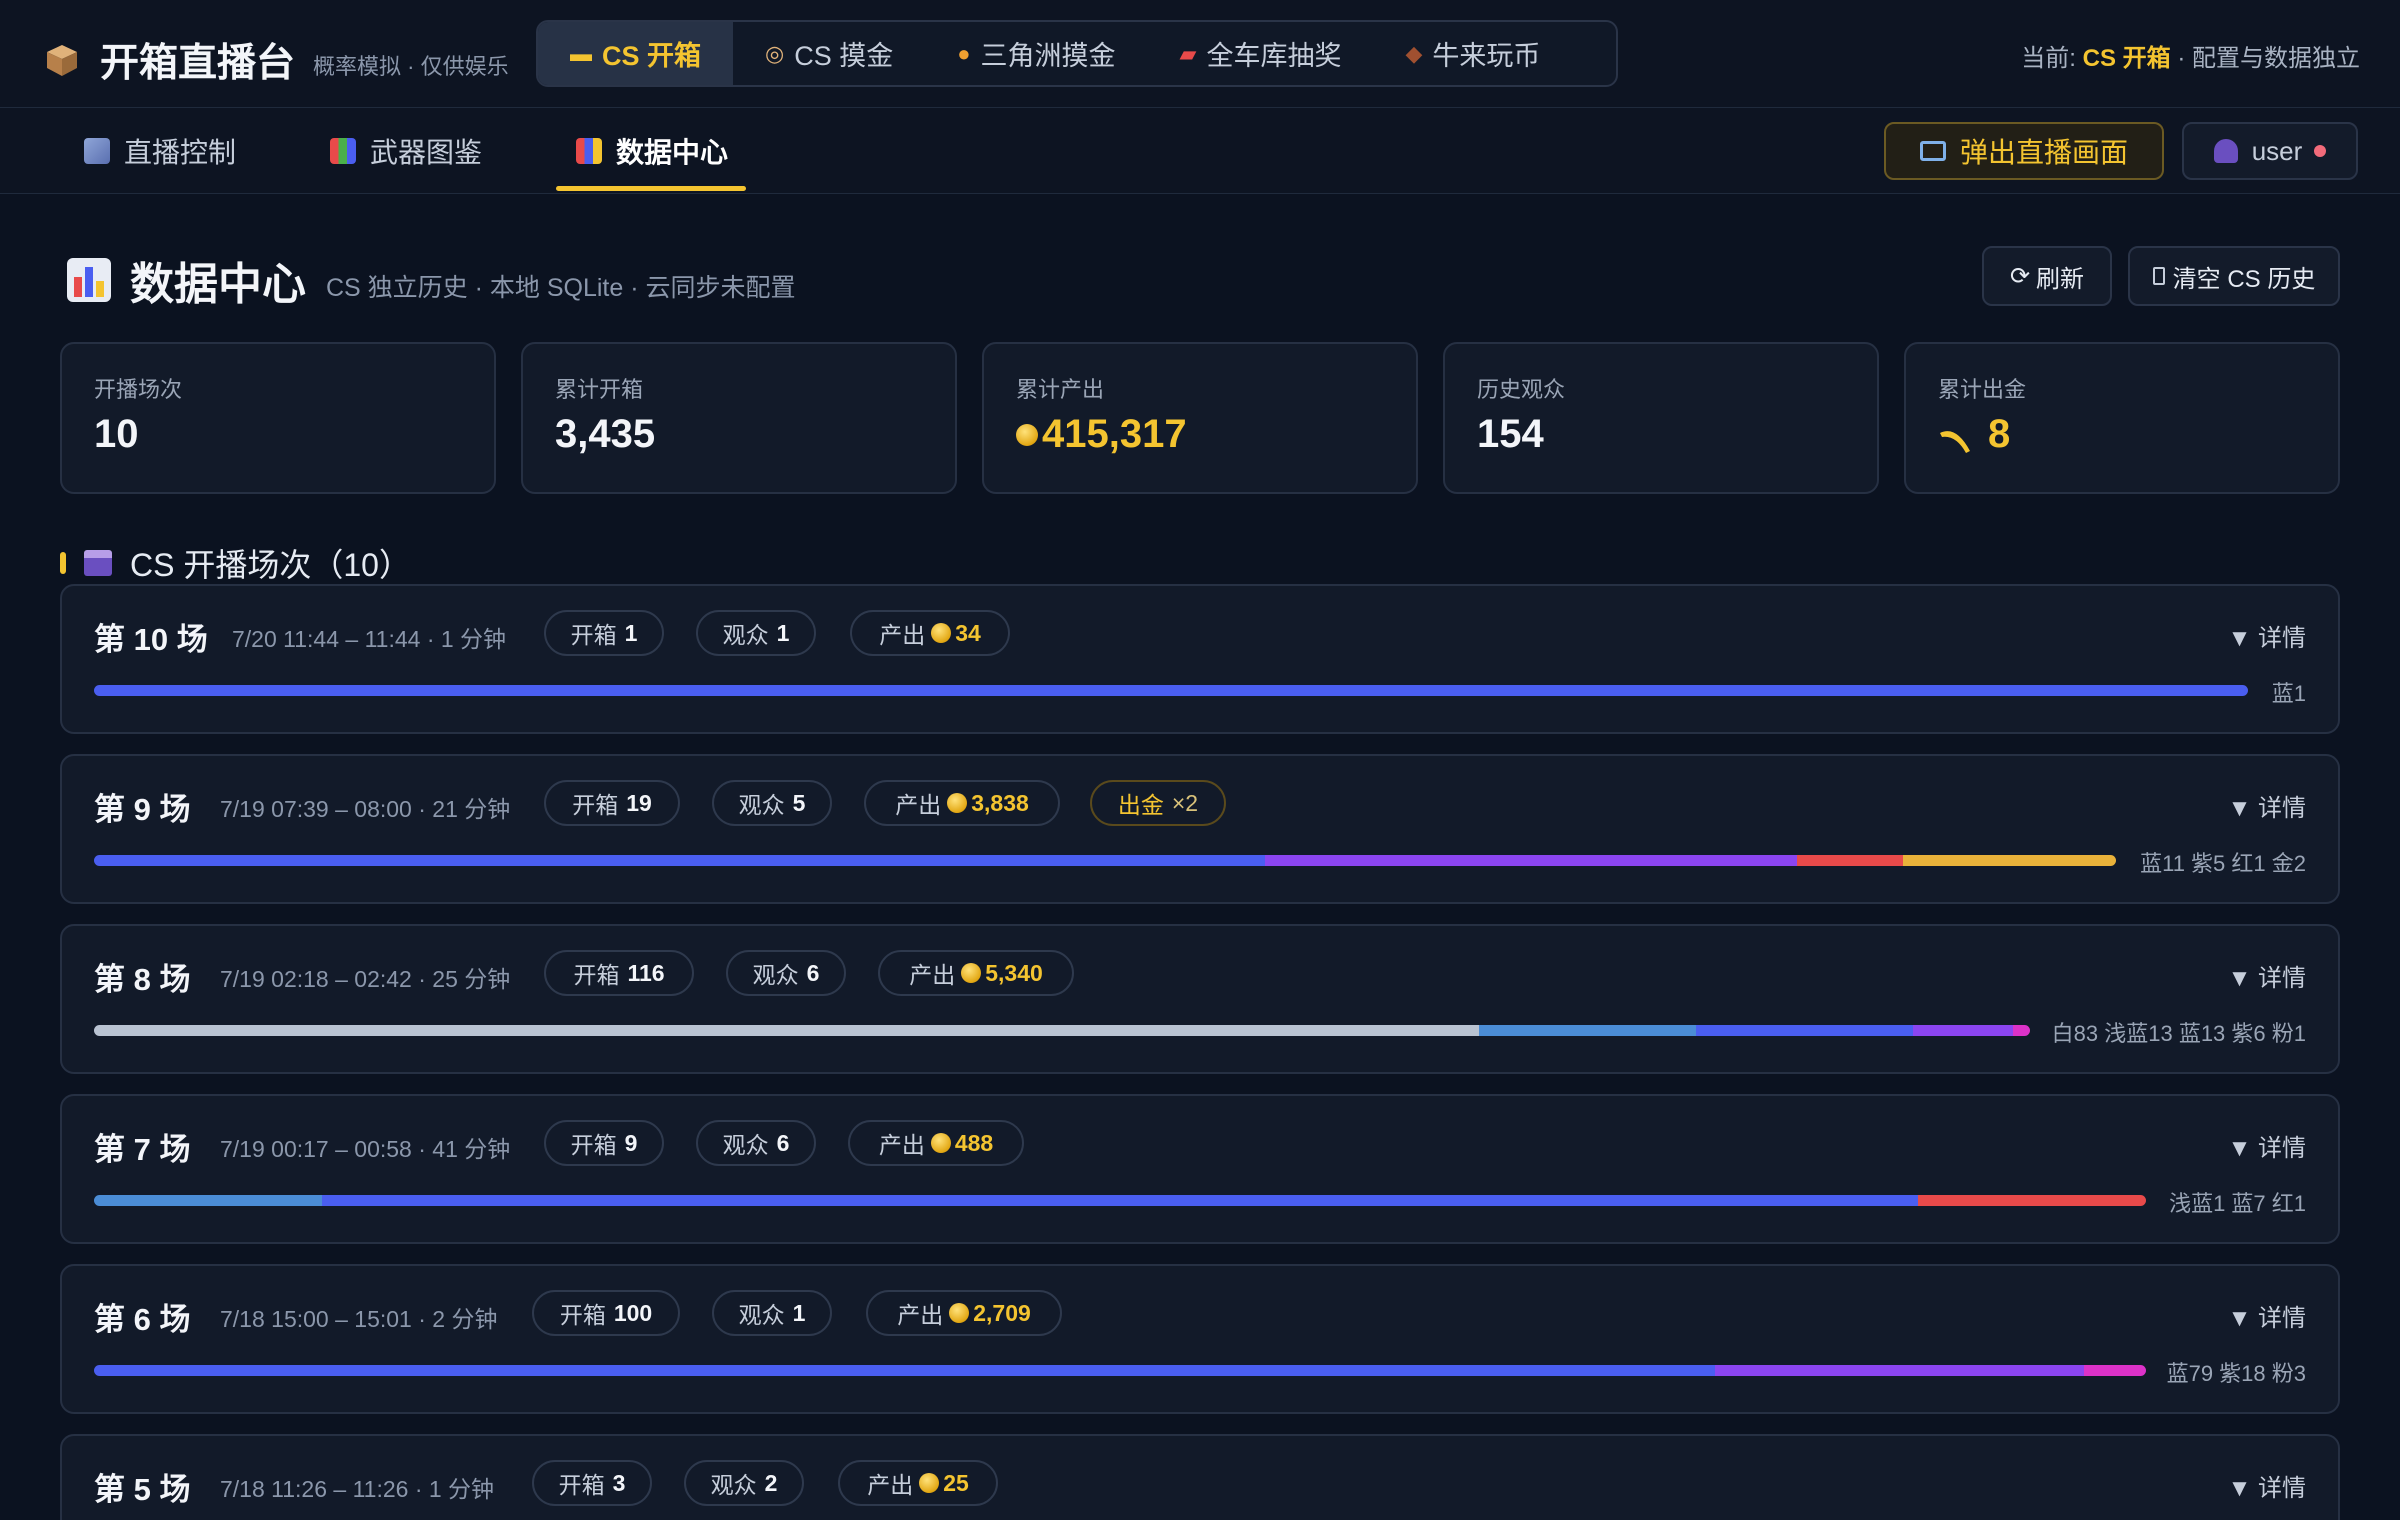  What do you see at coordinates (365, 809) in the screenshot?
I see `session-time: 7/19 07:39 – 08:00 · 21 分钟` at bounding box center [365, 809].